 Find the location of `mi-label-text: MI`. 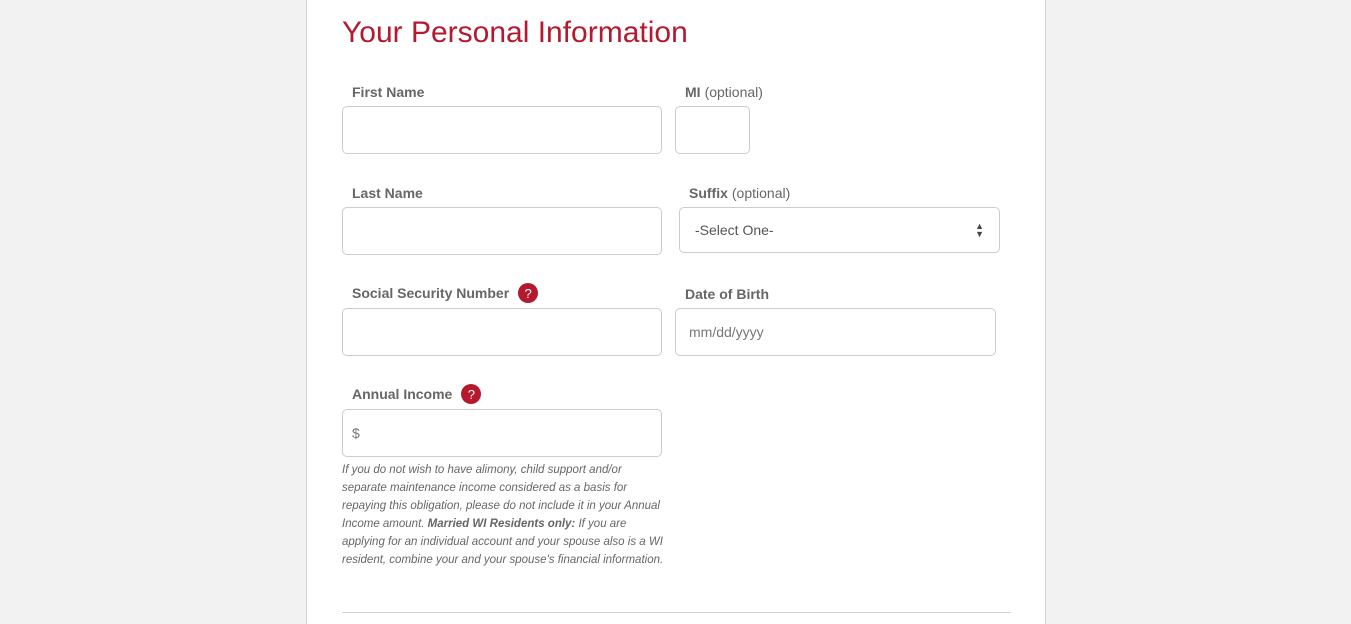

mi-label-text: MI is located at coordinates (693, 92).